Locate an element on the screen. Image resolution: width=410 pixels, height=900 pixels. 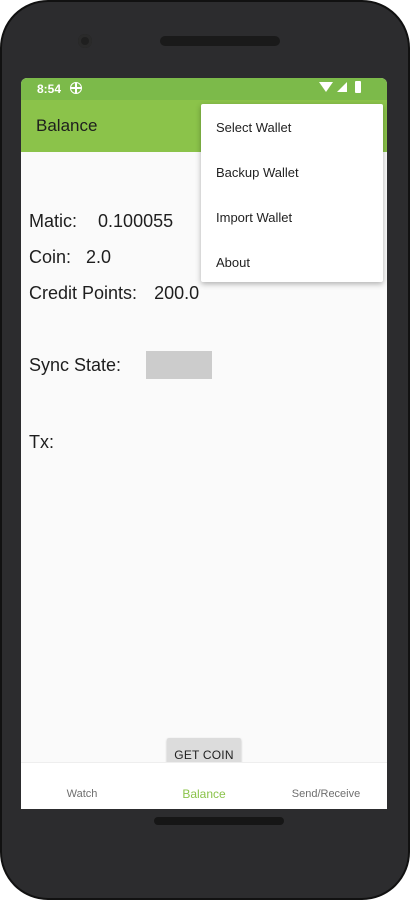
credit-label: Credit Points: is located at coordinates (83, 293).